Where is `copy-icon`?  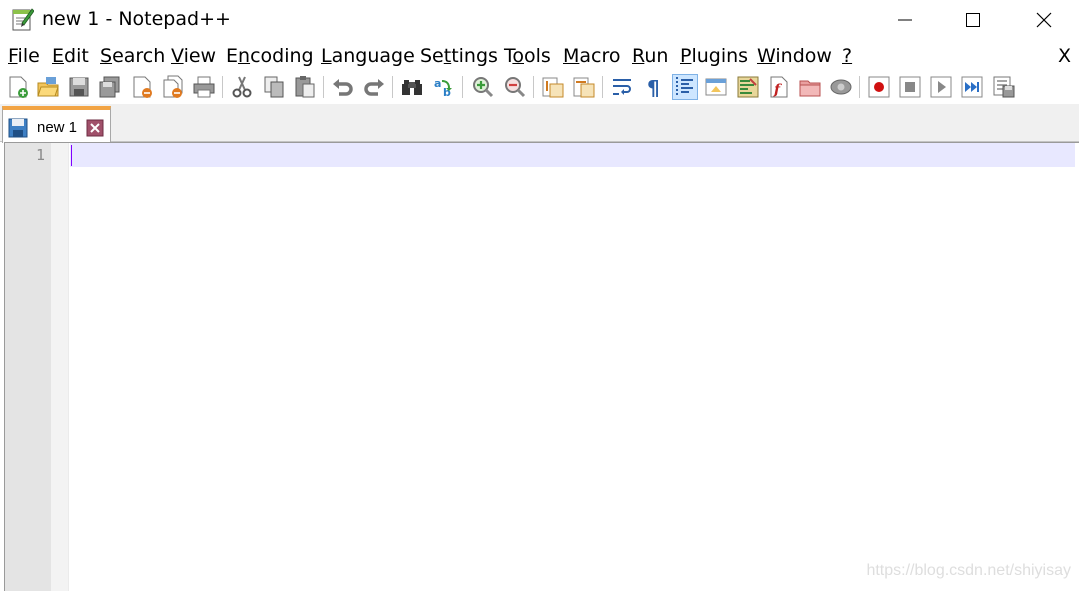 copy-icon is located at coordinates (274, 87).